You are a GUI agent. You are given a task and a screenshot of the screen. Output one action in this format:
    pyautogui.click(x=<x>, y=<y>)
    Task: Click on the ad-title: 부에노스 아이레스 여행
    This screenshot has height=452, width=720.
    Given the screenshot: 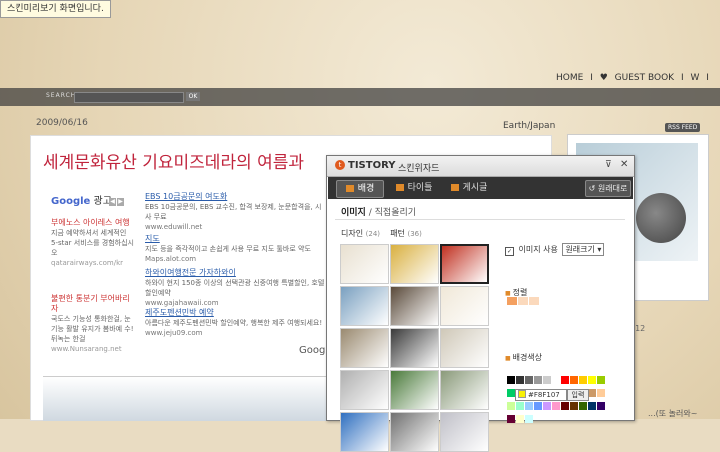 What is the action you would take?
    pyautogui.click(x=93, y=223)
    